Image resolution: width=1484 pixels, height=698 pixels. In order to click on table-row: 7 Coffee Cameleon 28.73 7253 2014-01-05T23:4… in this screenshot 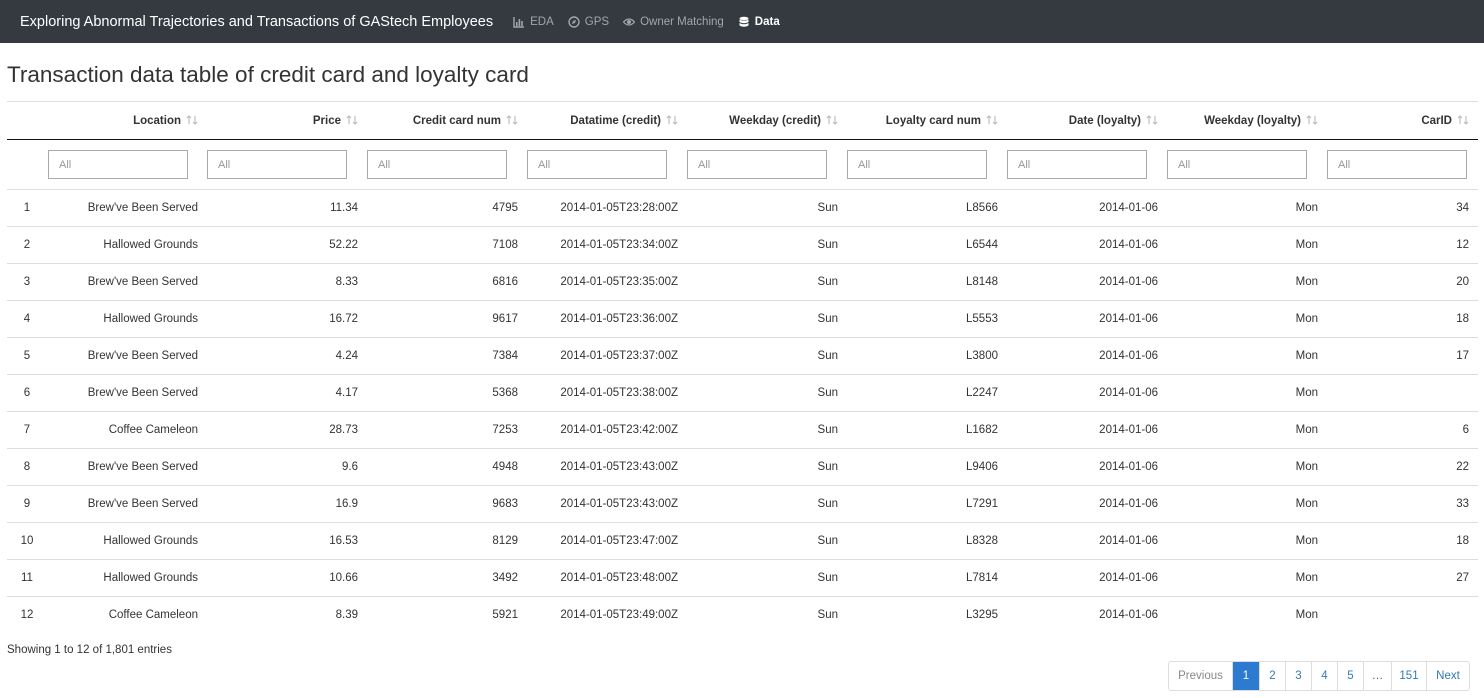, I will do `click(742, 430)`.